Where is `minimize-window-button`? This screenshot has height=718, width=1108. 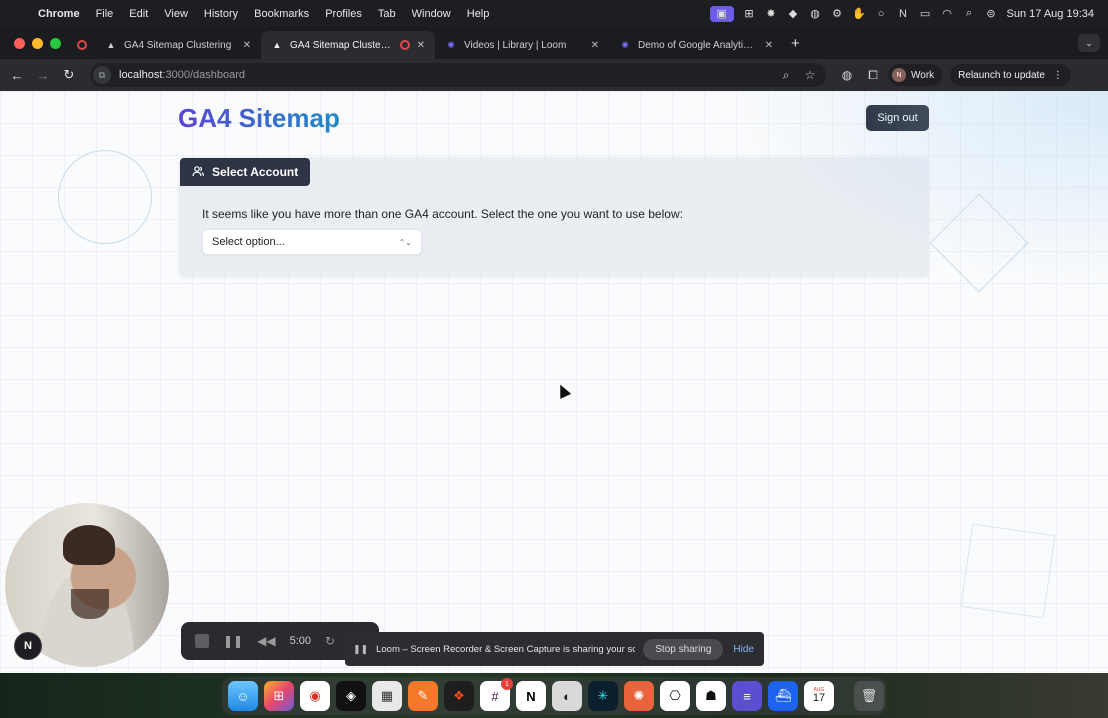
minimize-window-button is located at coordinates (37, 43).